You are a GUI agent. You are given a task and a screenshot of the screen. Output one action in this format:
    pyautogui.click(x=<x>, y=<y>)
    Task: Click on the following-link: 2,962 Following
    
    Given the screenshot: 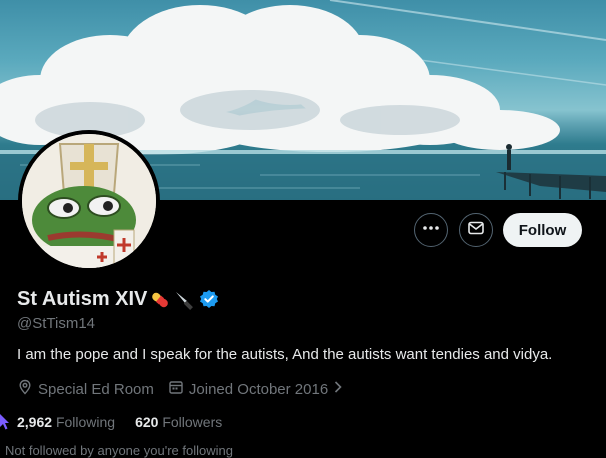 What is the action you would take?
    pyautogui.click(x=66, y=422)
    